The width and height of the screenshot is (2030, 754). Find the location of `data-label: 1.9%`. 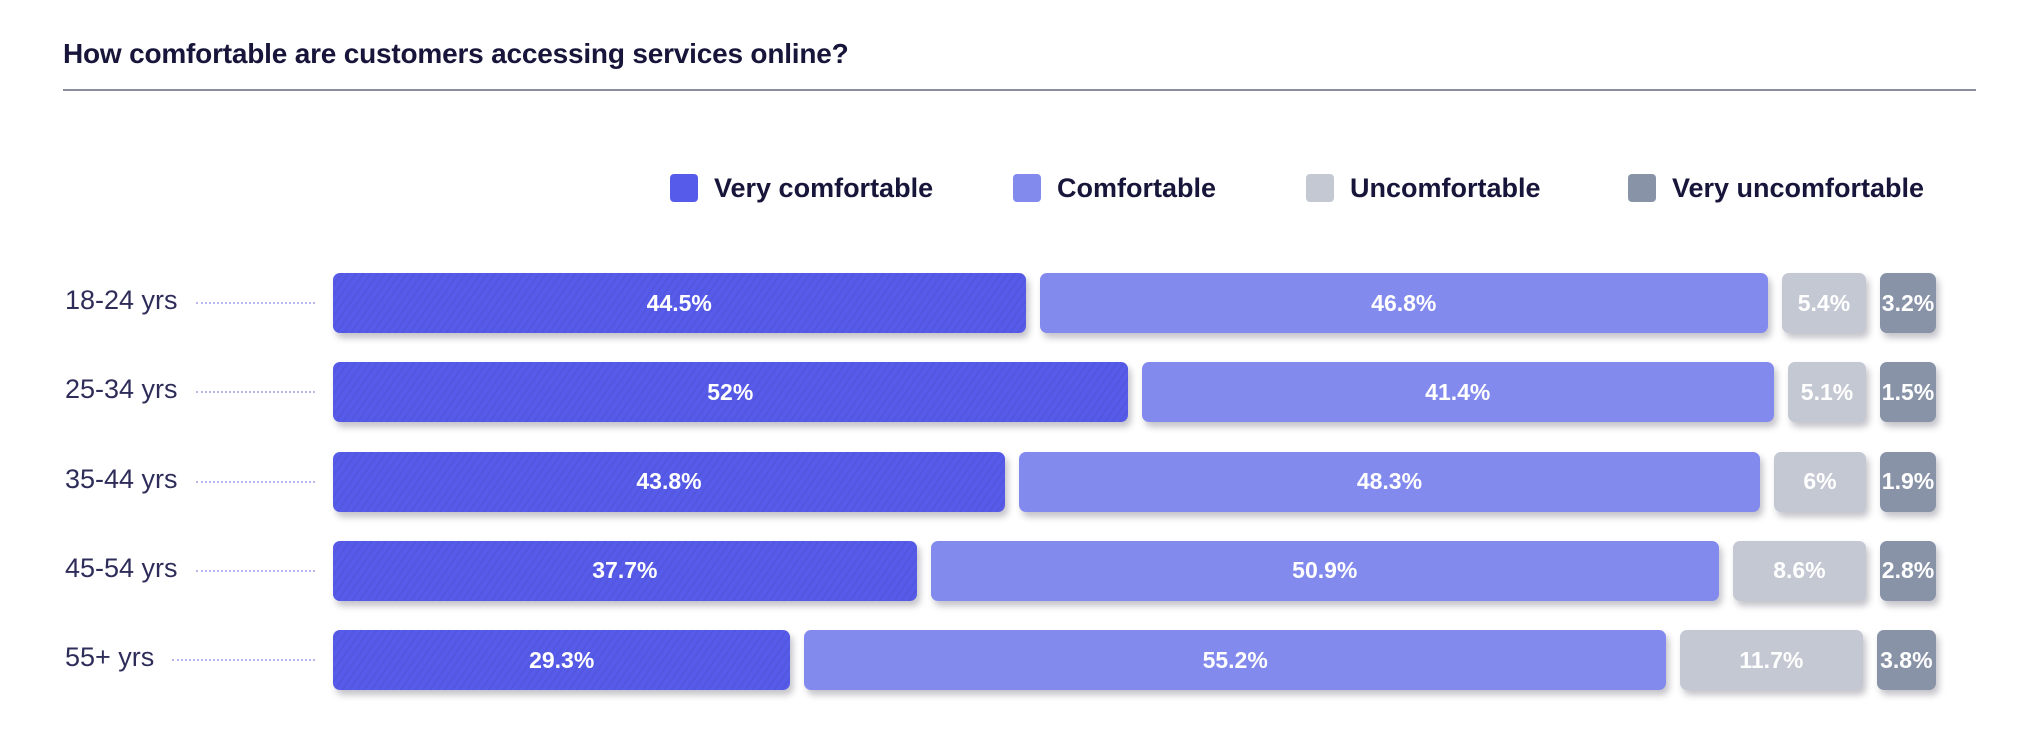

data-label: 1.9% is located at coordinates (1908, 481).